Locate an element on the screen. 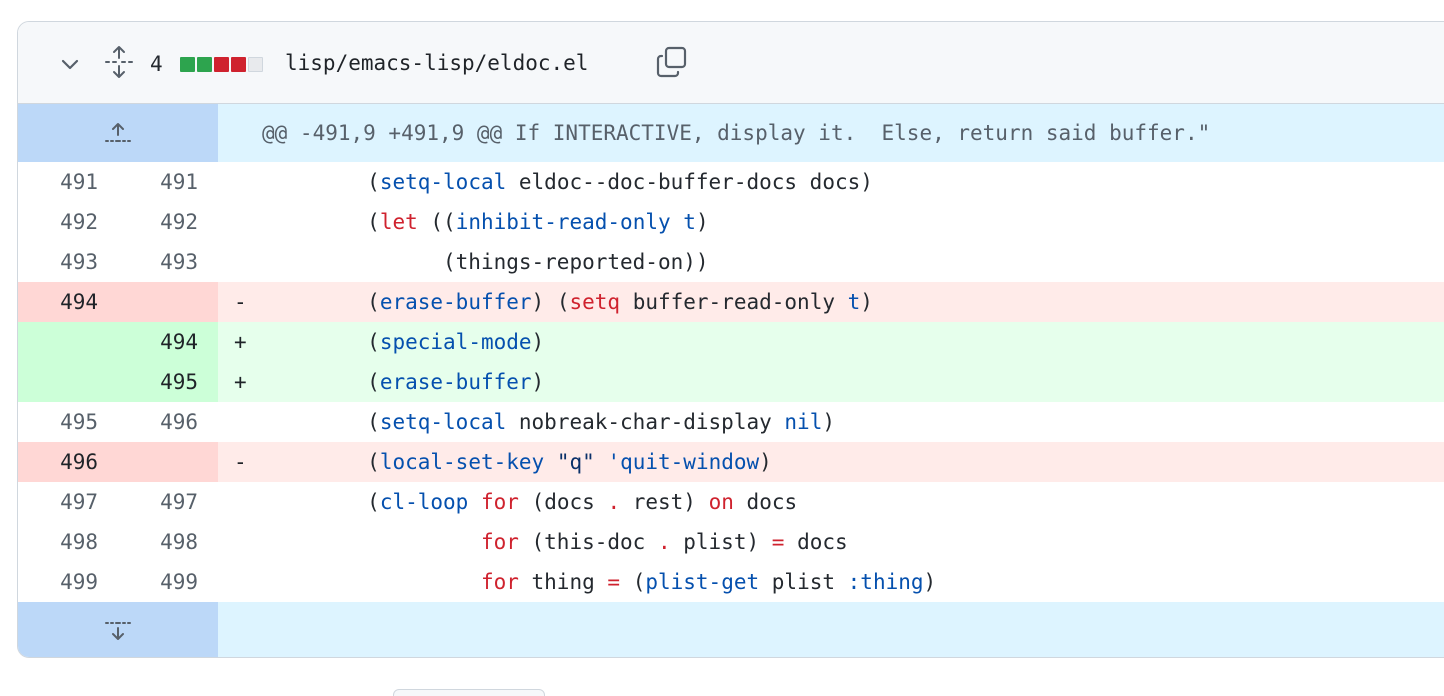 The width and height of the screenshot is (1444, 696). added-line: 495 + (erase-buffer) is located at coordinates (731, 382).